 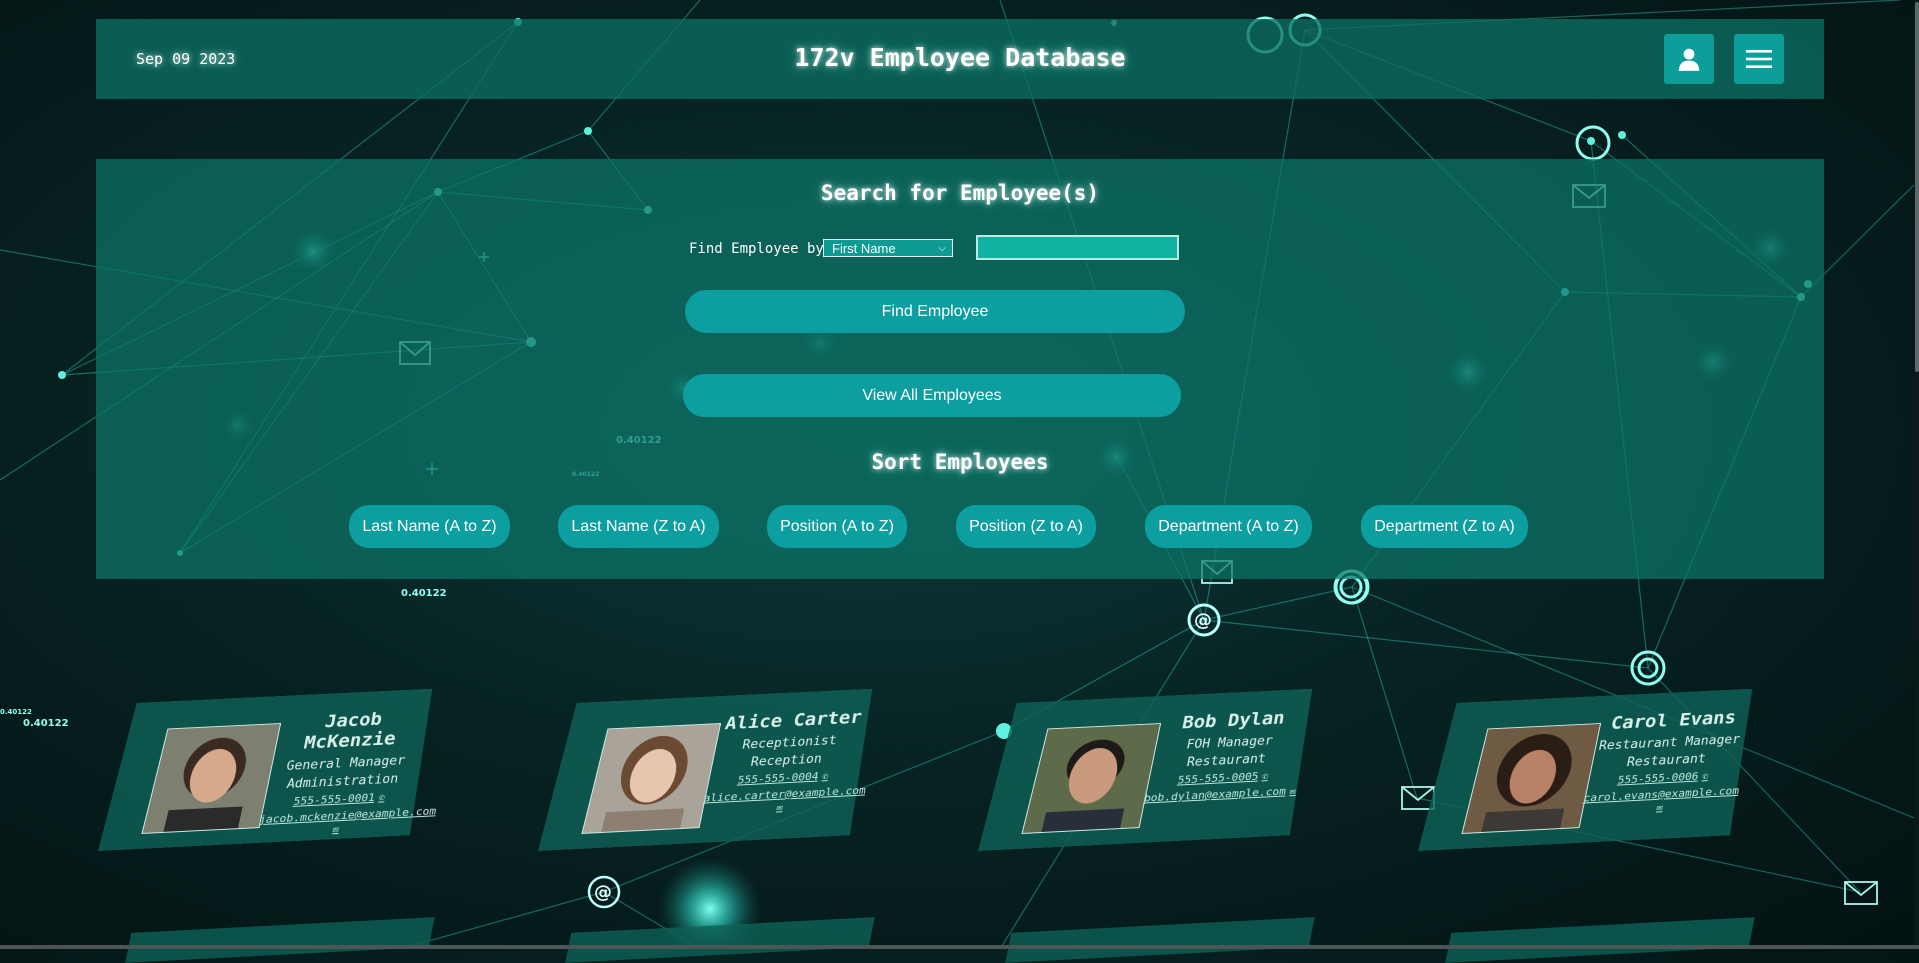 I want to click on hamburger-menu-icon, so click(x=1759, y=59).